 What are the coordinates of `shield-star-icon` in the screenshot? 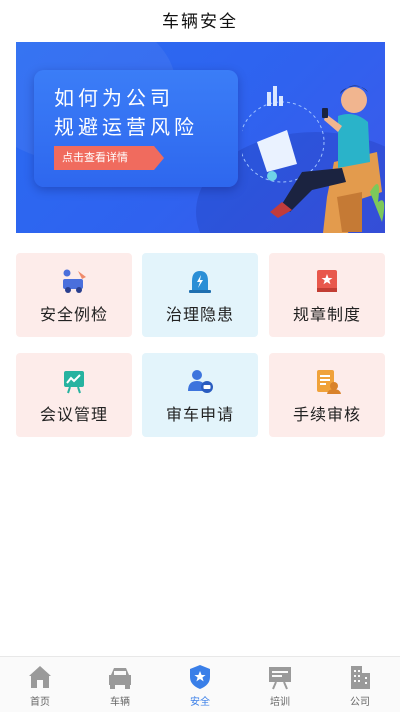 It's located at (200, 677).